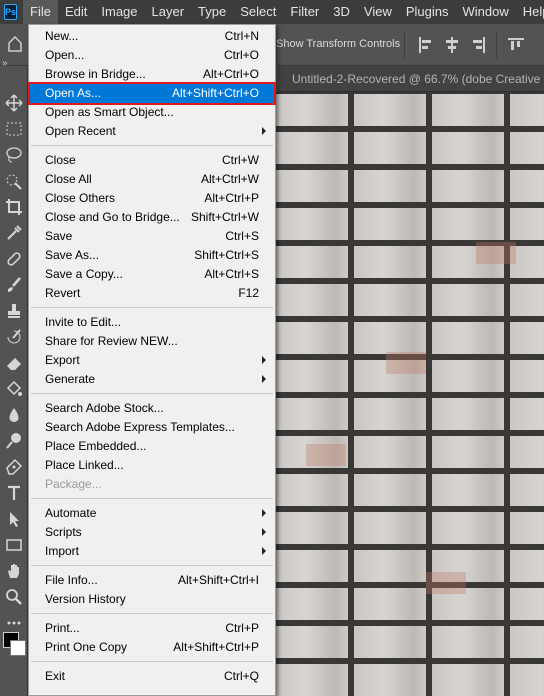  I want to click on menu-item-version-history: Version History, so click(152, 599).